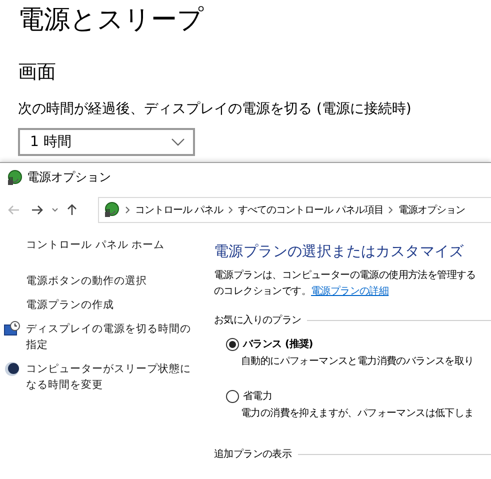 The width and height of the screenshot is (491, 479). Describe the element at coordinates (350, 291) in the screenshot. I see `details-link: 電源プランの詳細` at that location.